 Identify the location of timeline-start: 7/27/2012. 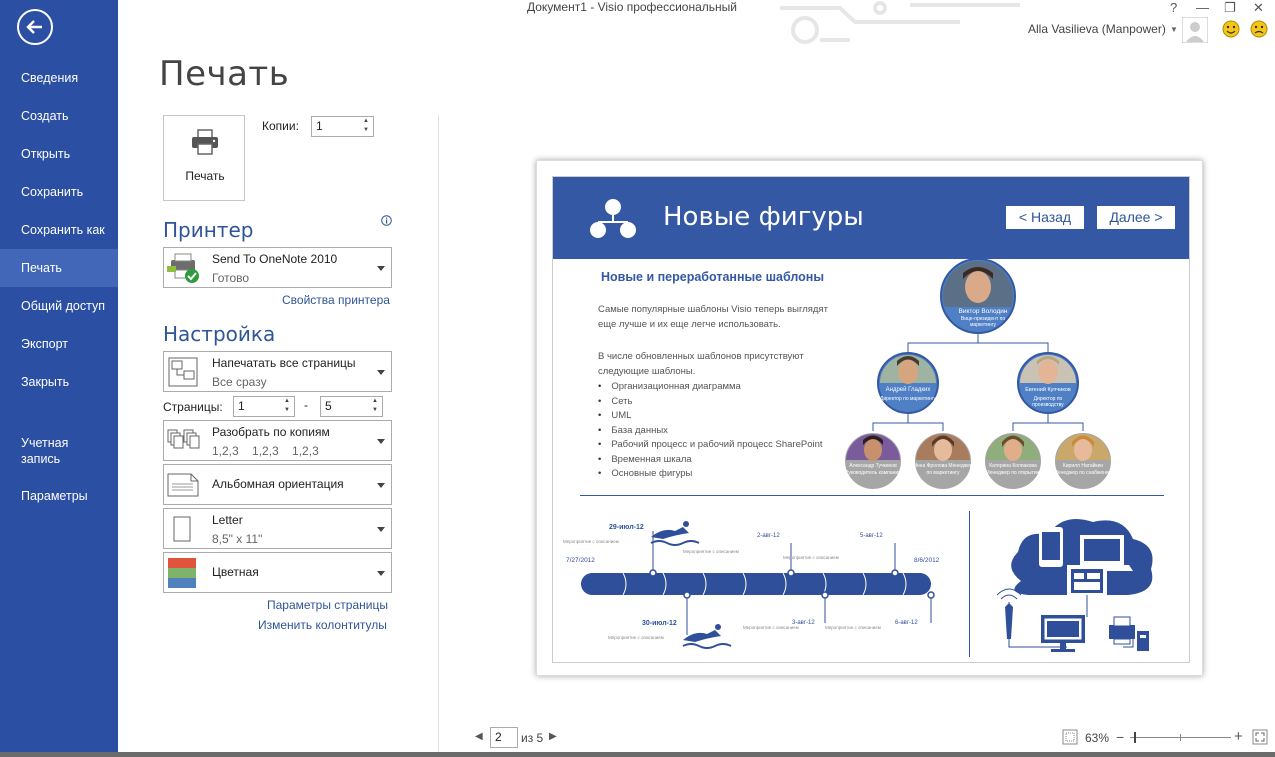
(580, 560).